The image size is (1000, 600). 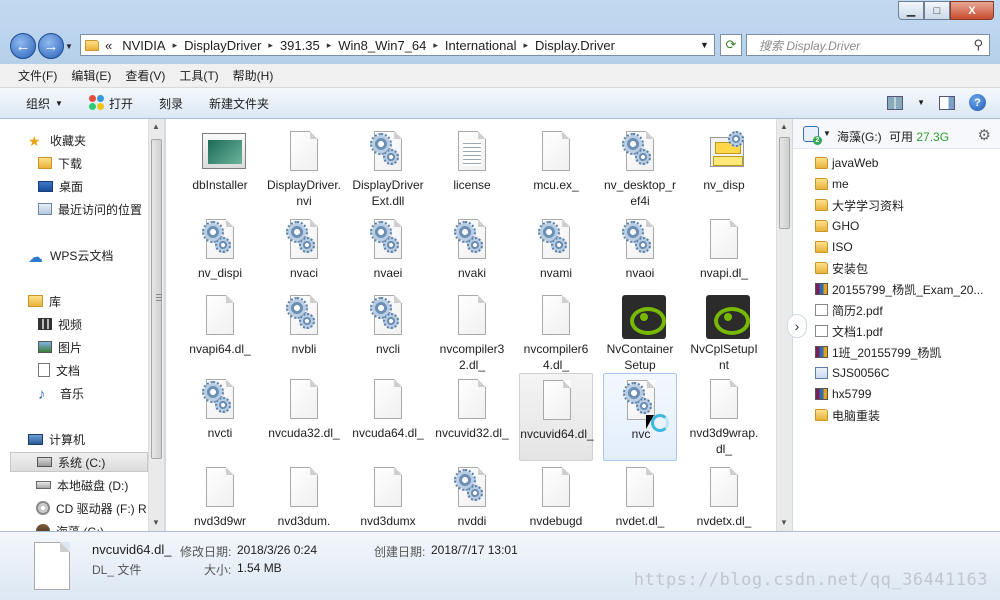 I want to click on minimize-button: ▁, so click(x=911, y=10).